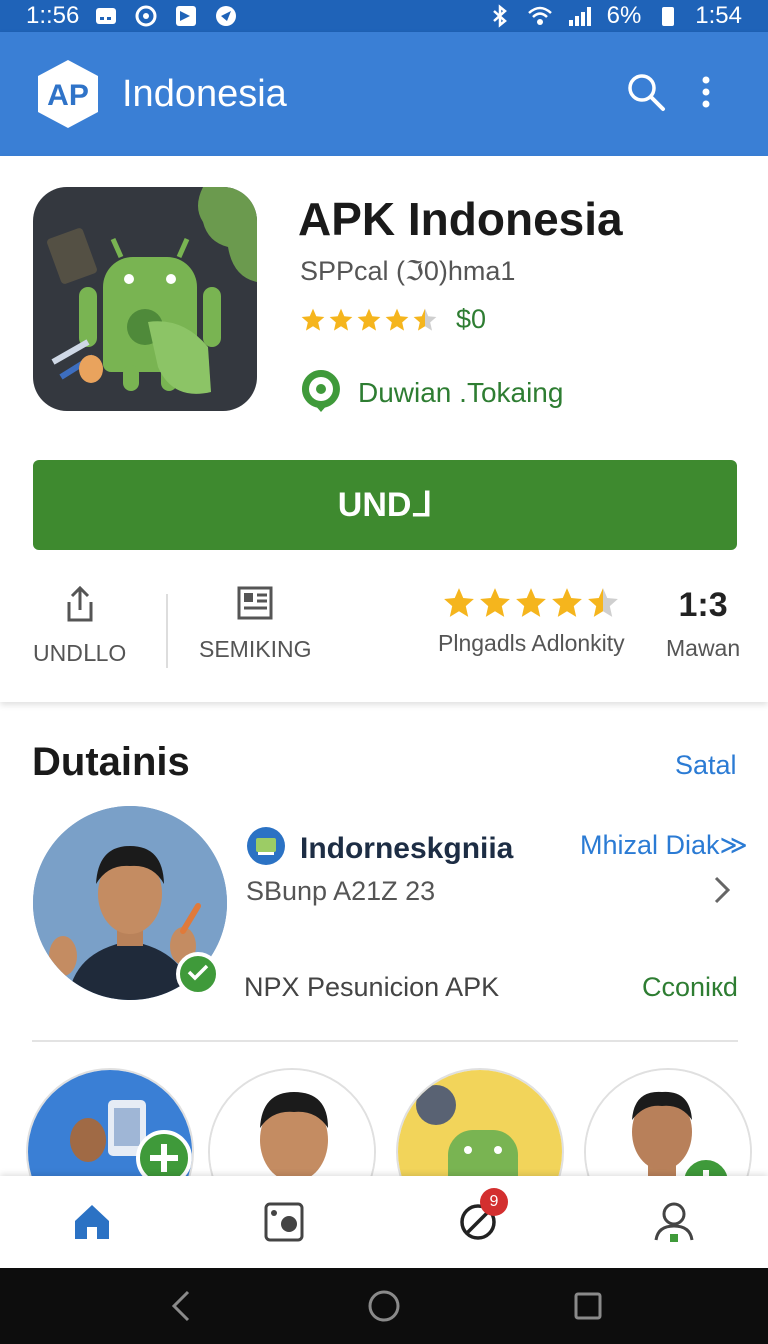 This screenshot has height=1344, width=768. What do you see at coordinates (722, 892) in the screenshot?
I see `chevron-right-icon` at bounding box center [722, 892].